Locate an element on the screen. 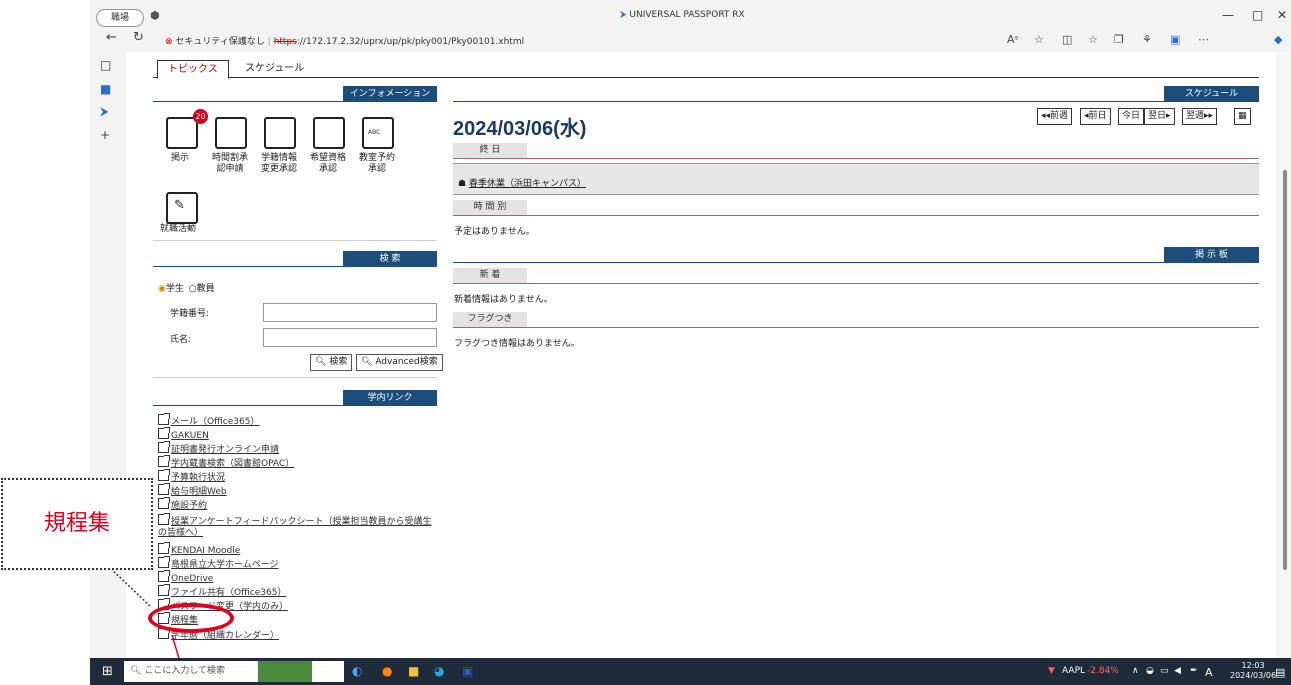  display-icon: ▭ is located at coordinates (1164, 671).